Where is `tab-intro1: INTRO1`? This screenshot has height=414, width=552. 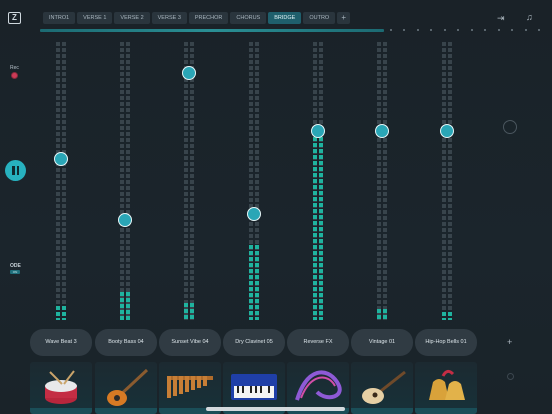
tab-intro1: INTRO1 is located at coordinates (59, 18).